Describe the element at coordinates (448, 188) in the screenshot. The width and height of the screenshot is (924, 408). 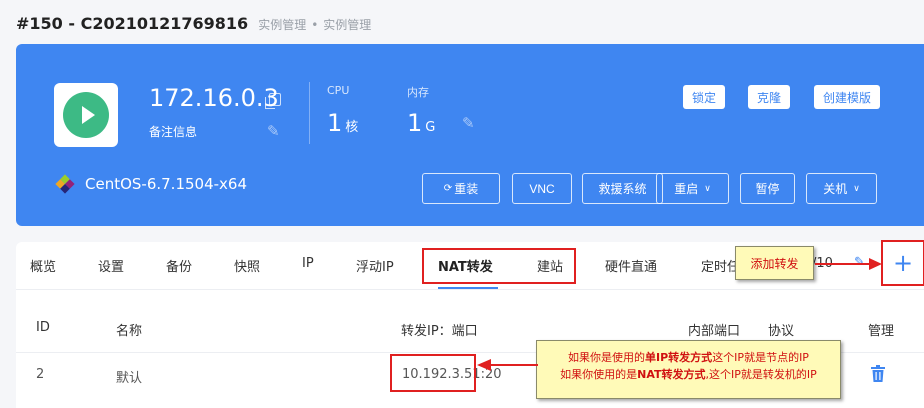
I see `refresh-icon: ⟳` at that location.